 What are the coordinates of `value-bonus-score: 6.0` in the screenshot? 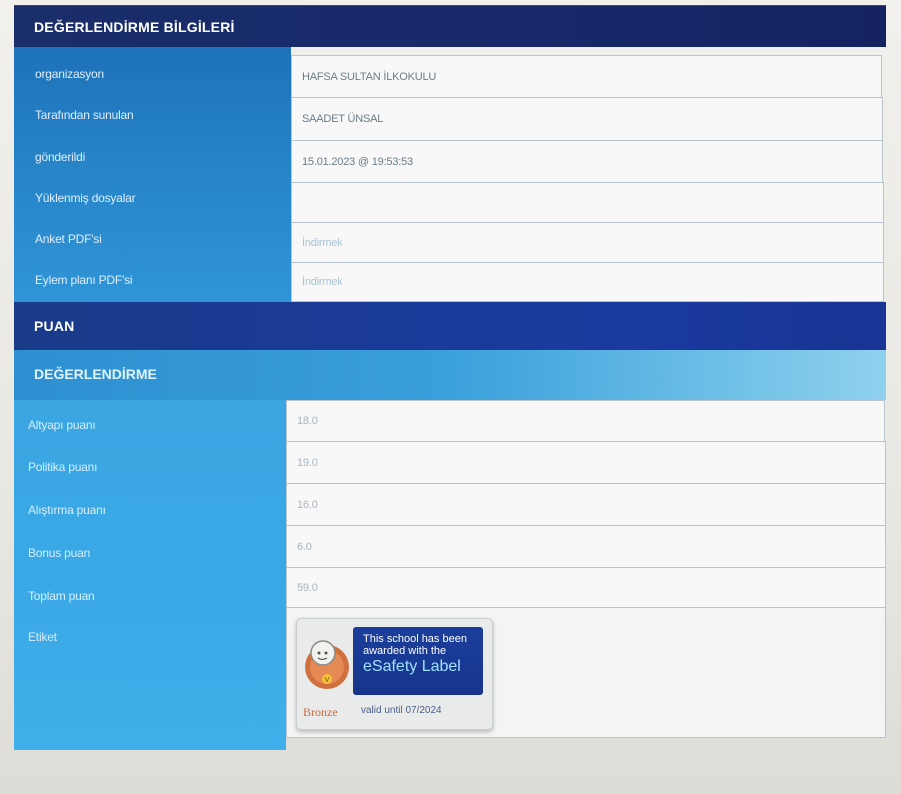 It's located at (586, 546).